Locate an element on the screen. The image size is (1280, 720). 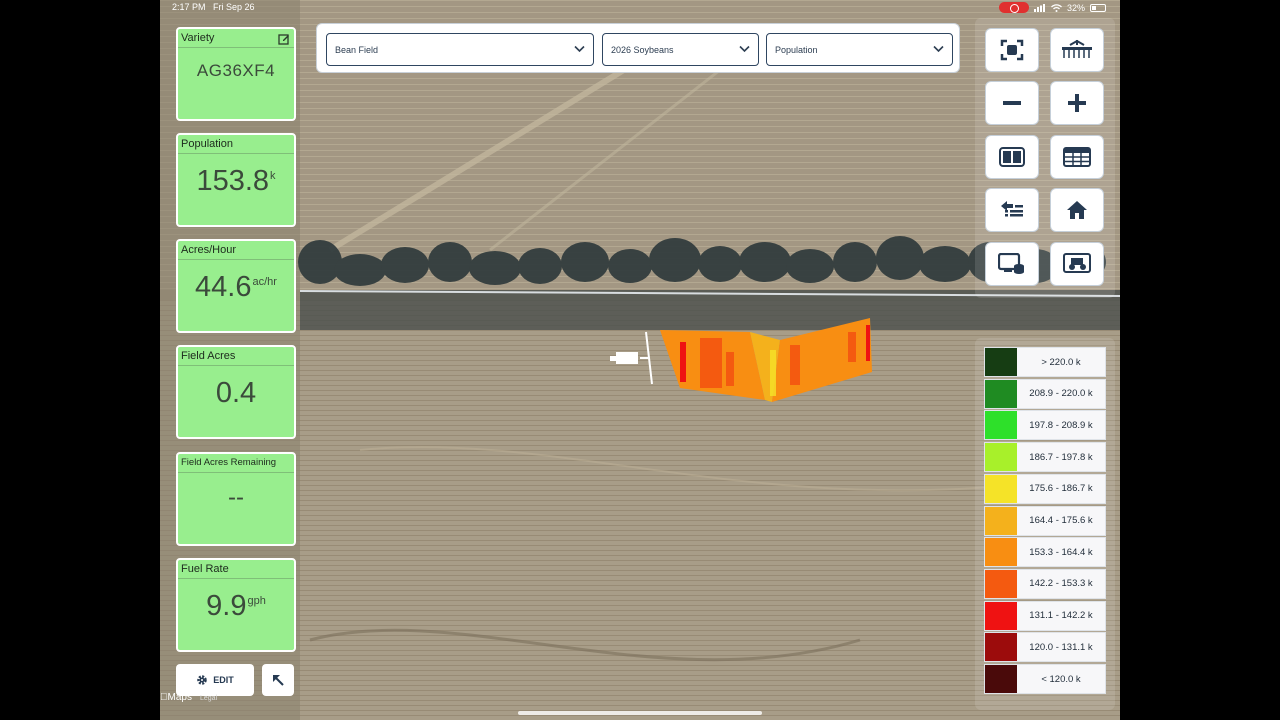
metric-value-text: 0.4 is located at coordinates (236, 393).